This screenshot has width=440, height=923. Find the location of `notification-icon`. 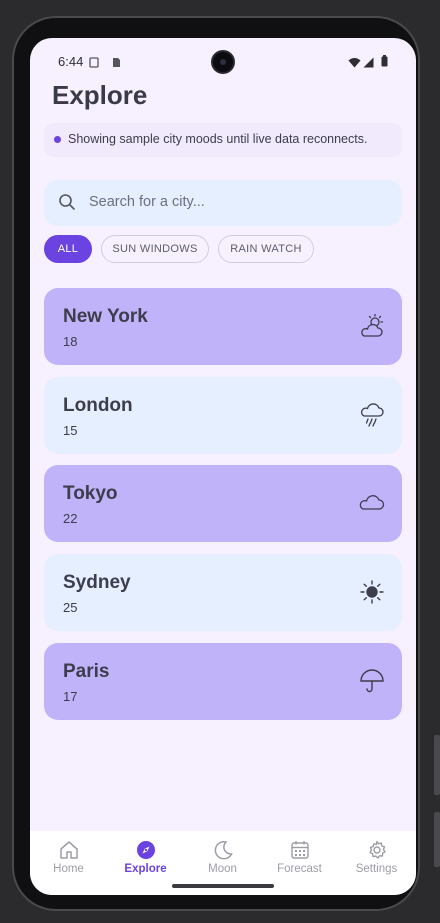

notification-icon is located at coordinates (94, 64).